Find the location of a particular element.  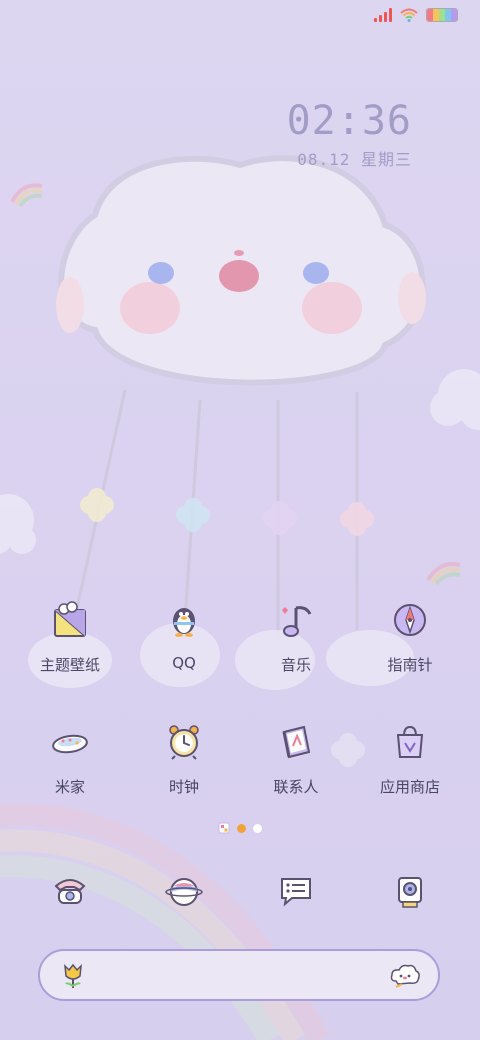

camera-icon is located at coordinates (410, 890).